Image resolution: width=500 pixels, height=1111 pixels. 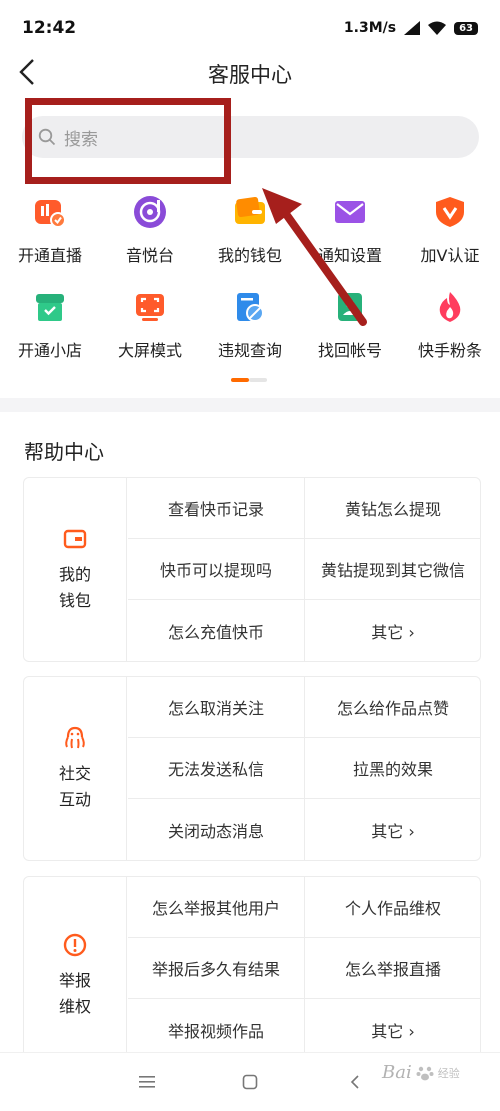 I want to click on shortcut-shop: 开通小店, so click(x=50, y=330).